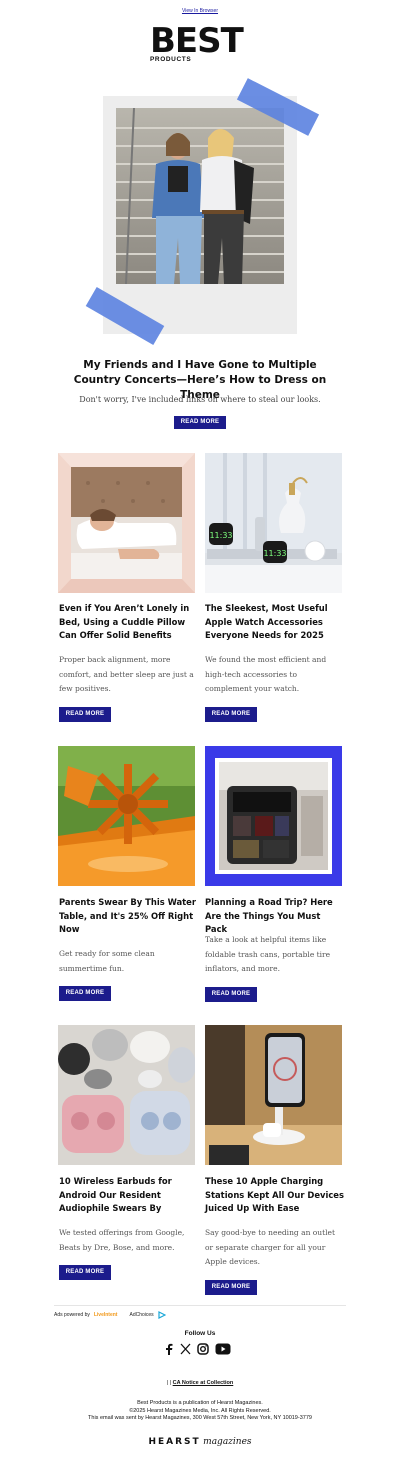 This screenshot has width=400, height=1463. Describe the element at coordinates (174, 1442) in the screenshot. I see `hearst-wordmark: HEARST` at that location.